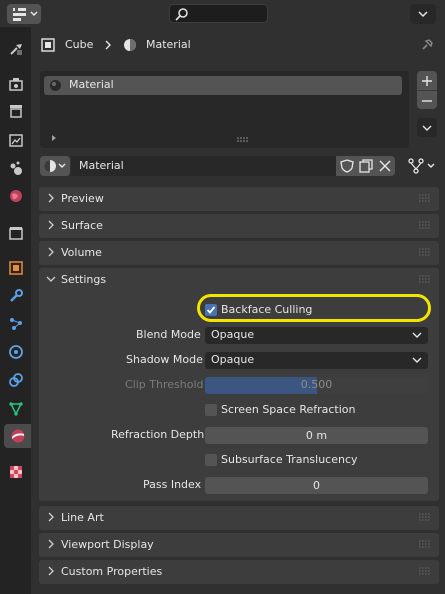 This screenshot has width=445, height=594. I want to click on shadow-mode-dropdown: Opaque, so click(316, 360).